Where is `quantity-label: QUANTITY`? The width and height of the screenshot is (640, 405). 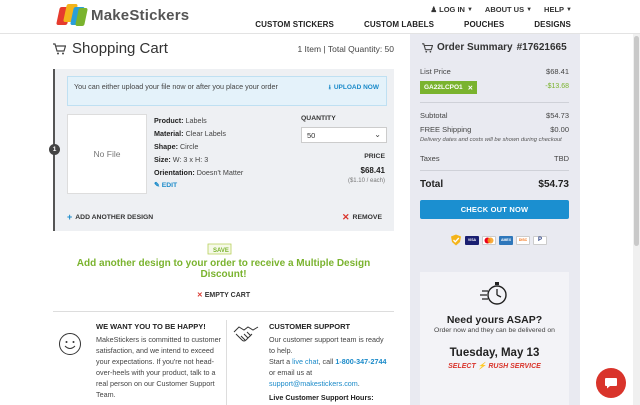
quantity-label: QUANTITY is located at coordinates (318, 118).